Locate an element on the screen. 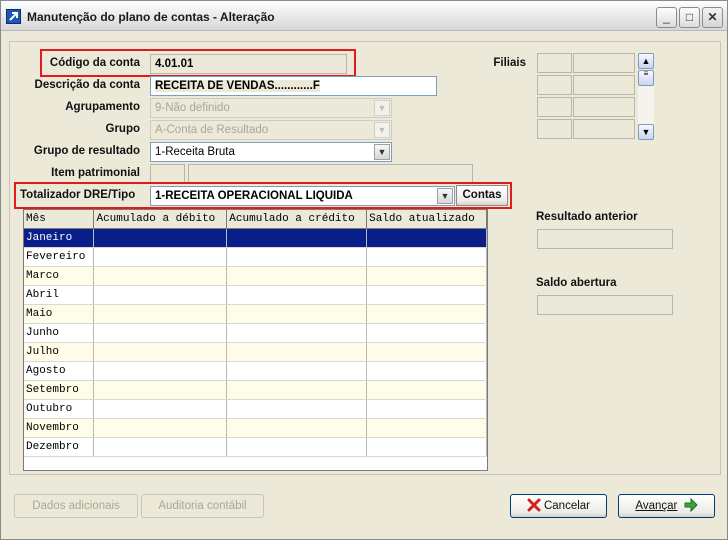 This screenshot has width=728, height=540. totalizador-label: Totalizador DRE/Tipo is located at coordinates (78, 195).